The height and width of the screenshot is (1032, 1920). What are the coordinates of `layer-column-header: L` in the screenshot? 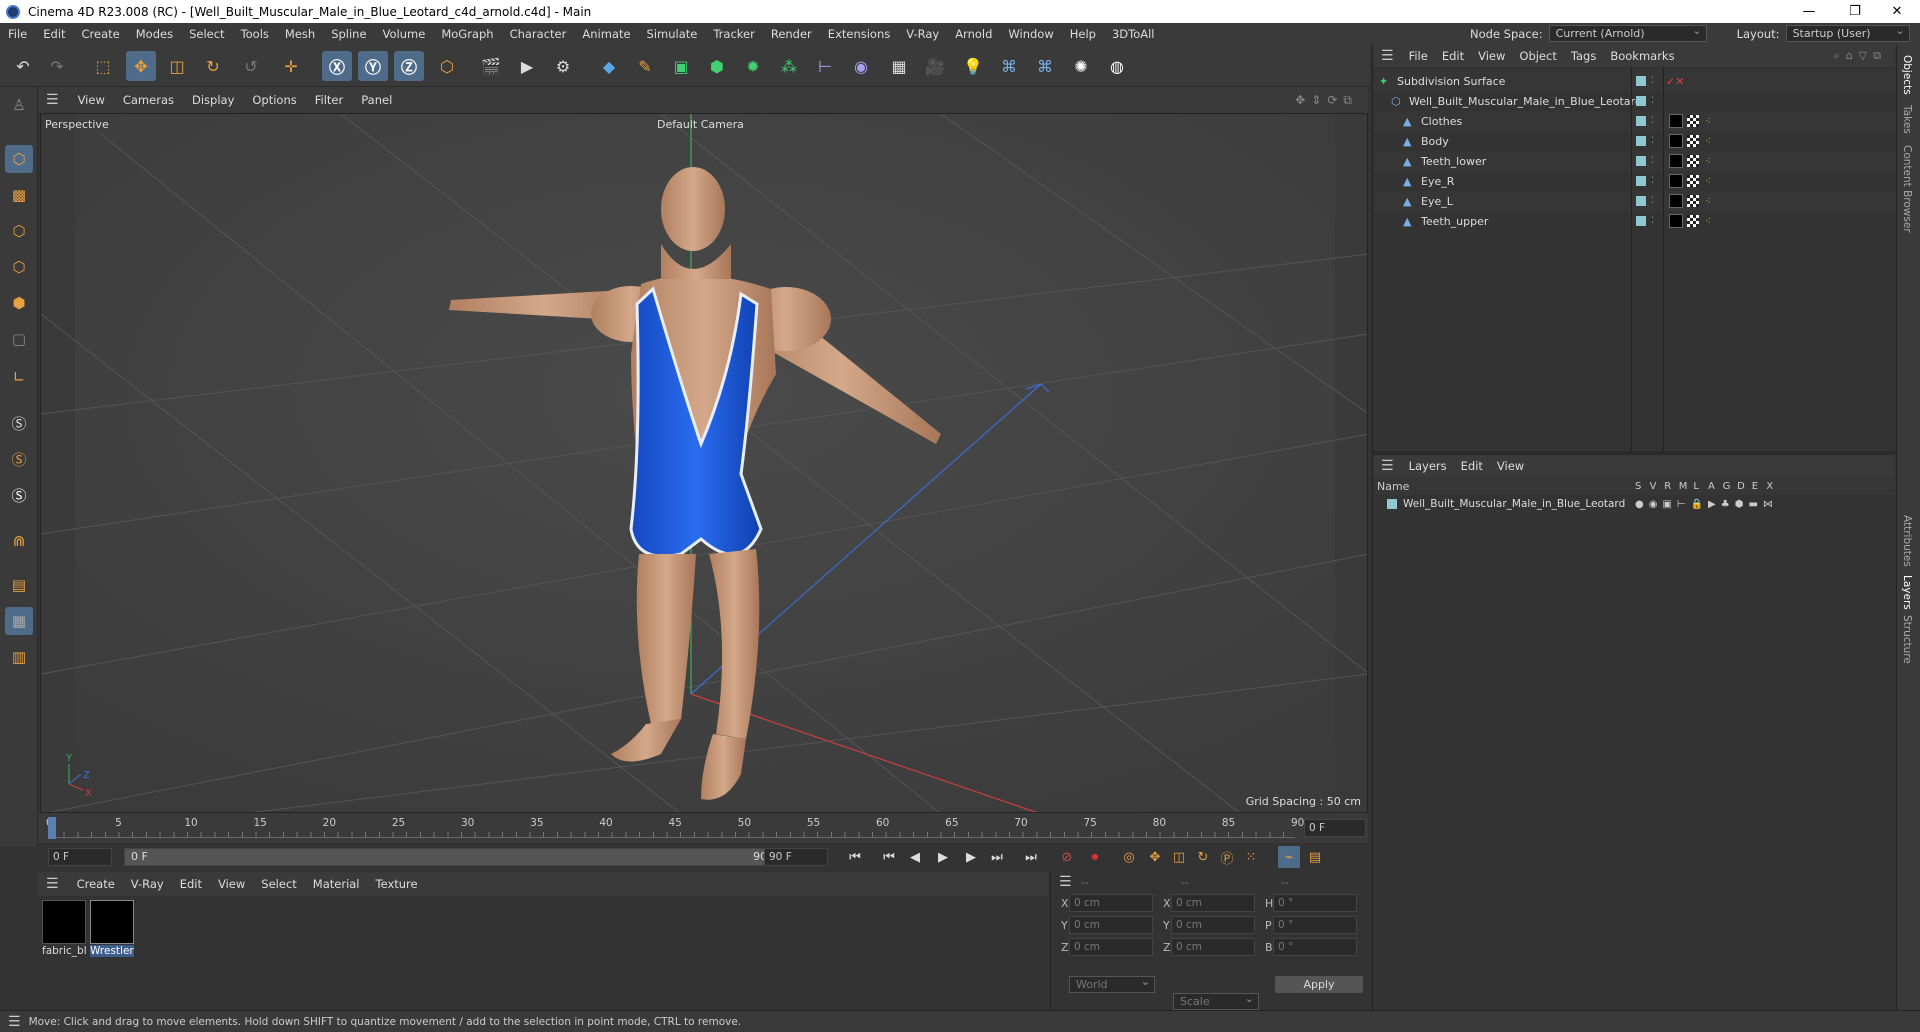 It's located at (1700, 486).